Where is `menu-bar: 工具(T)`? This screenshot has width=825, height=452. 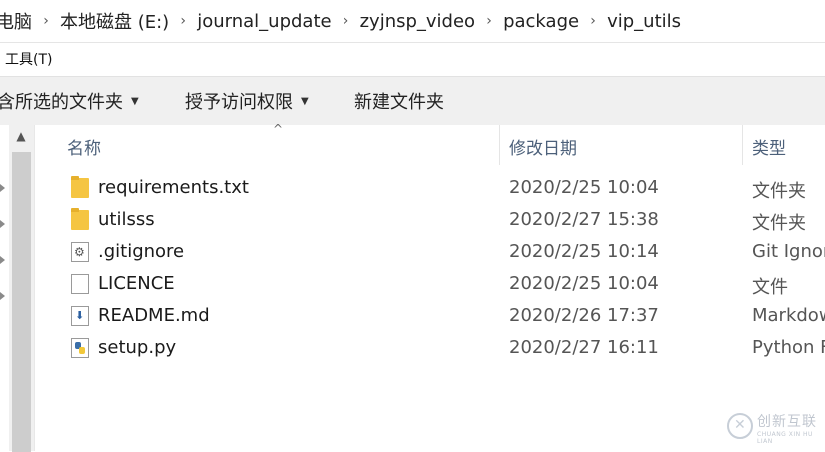
menu-bar: 工具(T) is located at coordinates (412, 59).